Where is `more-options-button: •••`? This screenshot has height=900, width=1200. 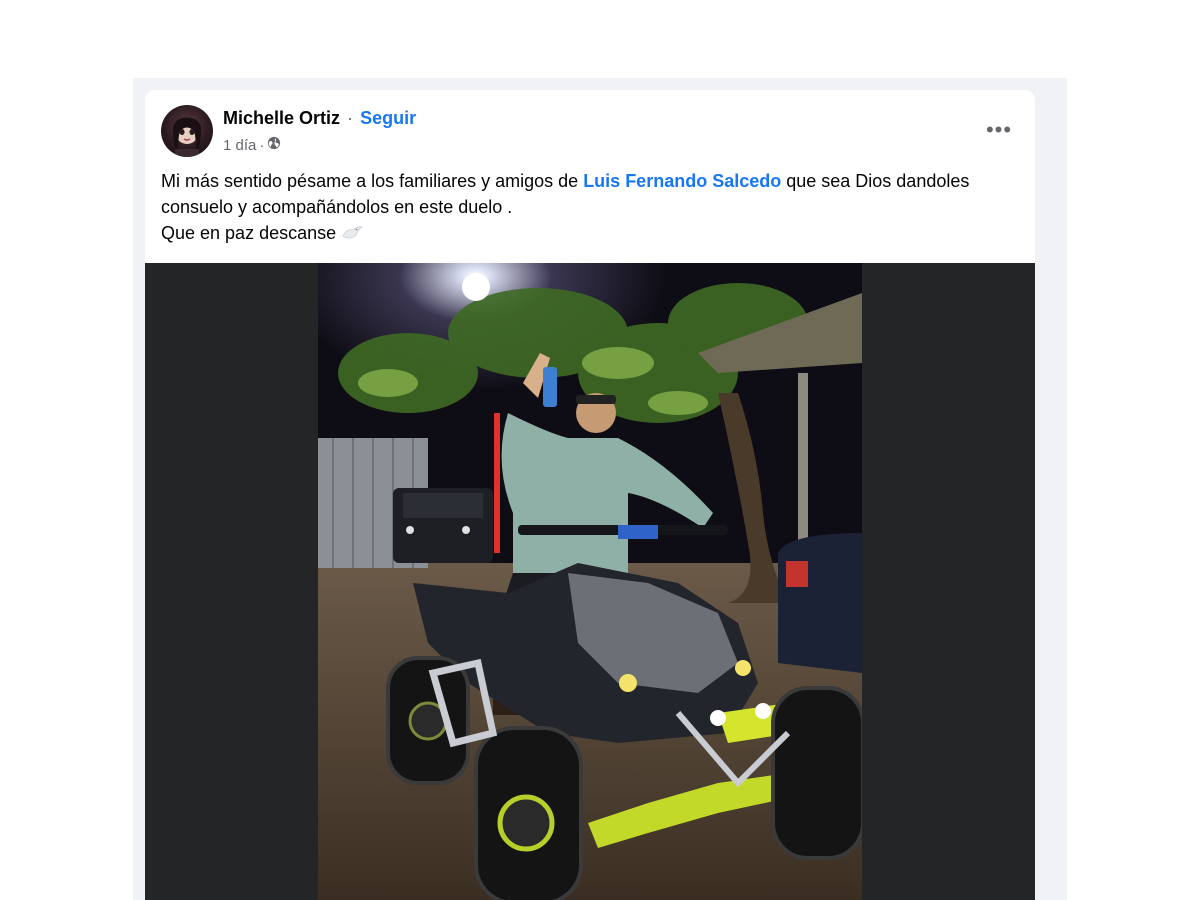
more-options-button: ••• is located at coordinates (999, 130).